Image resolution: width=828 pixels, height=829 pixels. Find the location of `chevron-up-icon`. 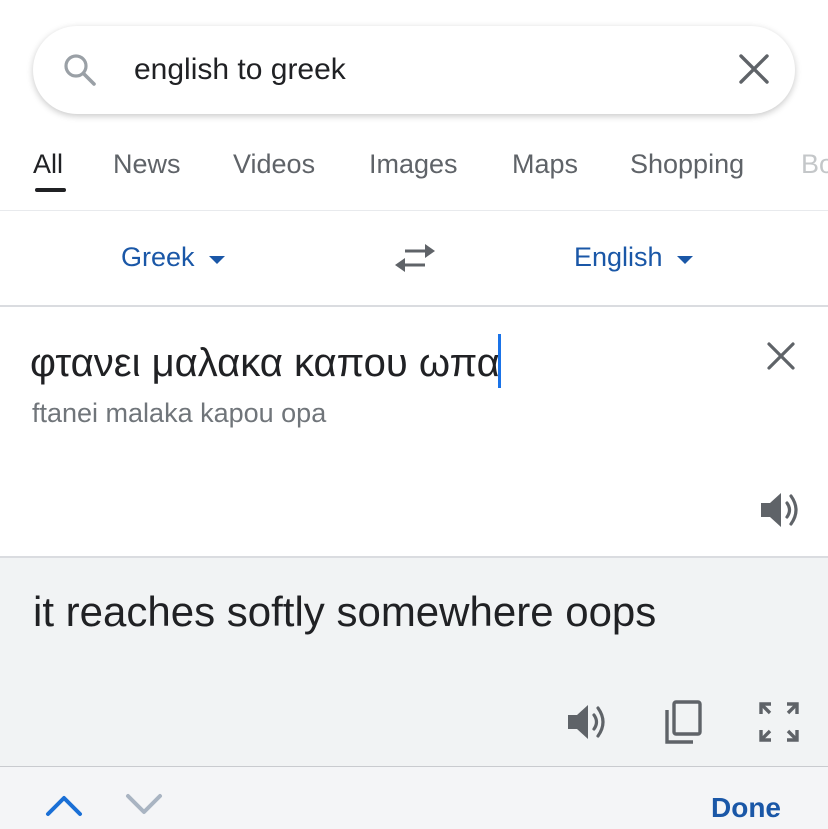

chevron-up-icon is located at coordinates (64, 805).